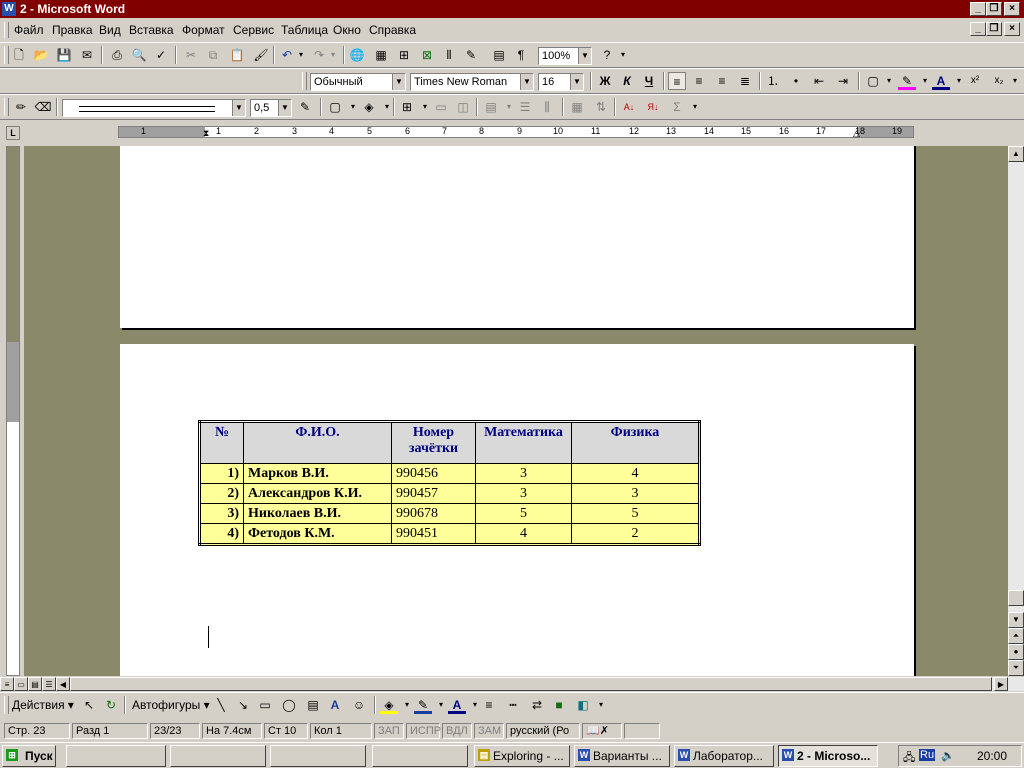 This screenshot has height=768, width=1024. Describe the element at coordinates (243, 705) in the screenshot. I see `arrow-icon: ↘` at that location.